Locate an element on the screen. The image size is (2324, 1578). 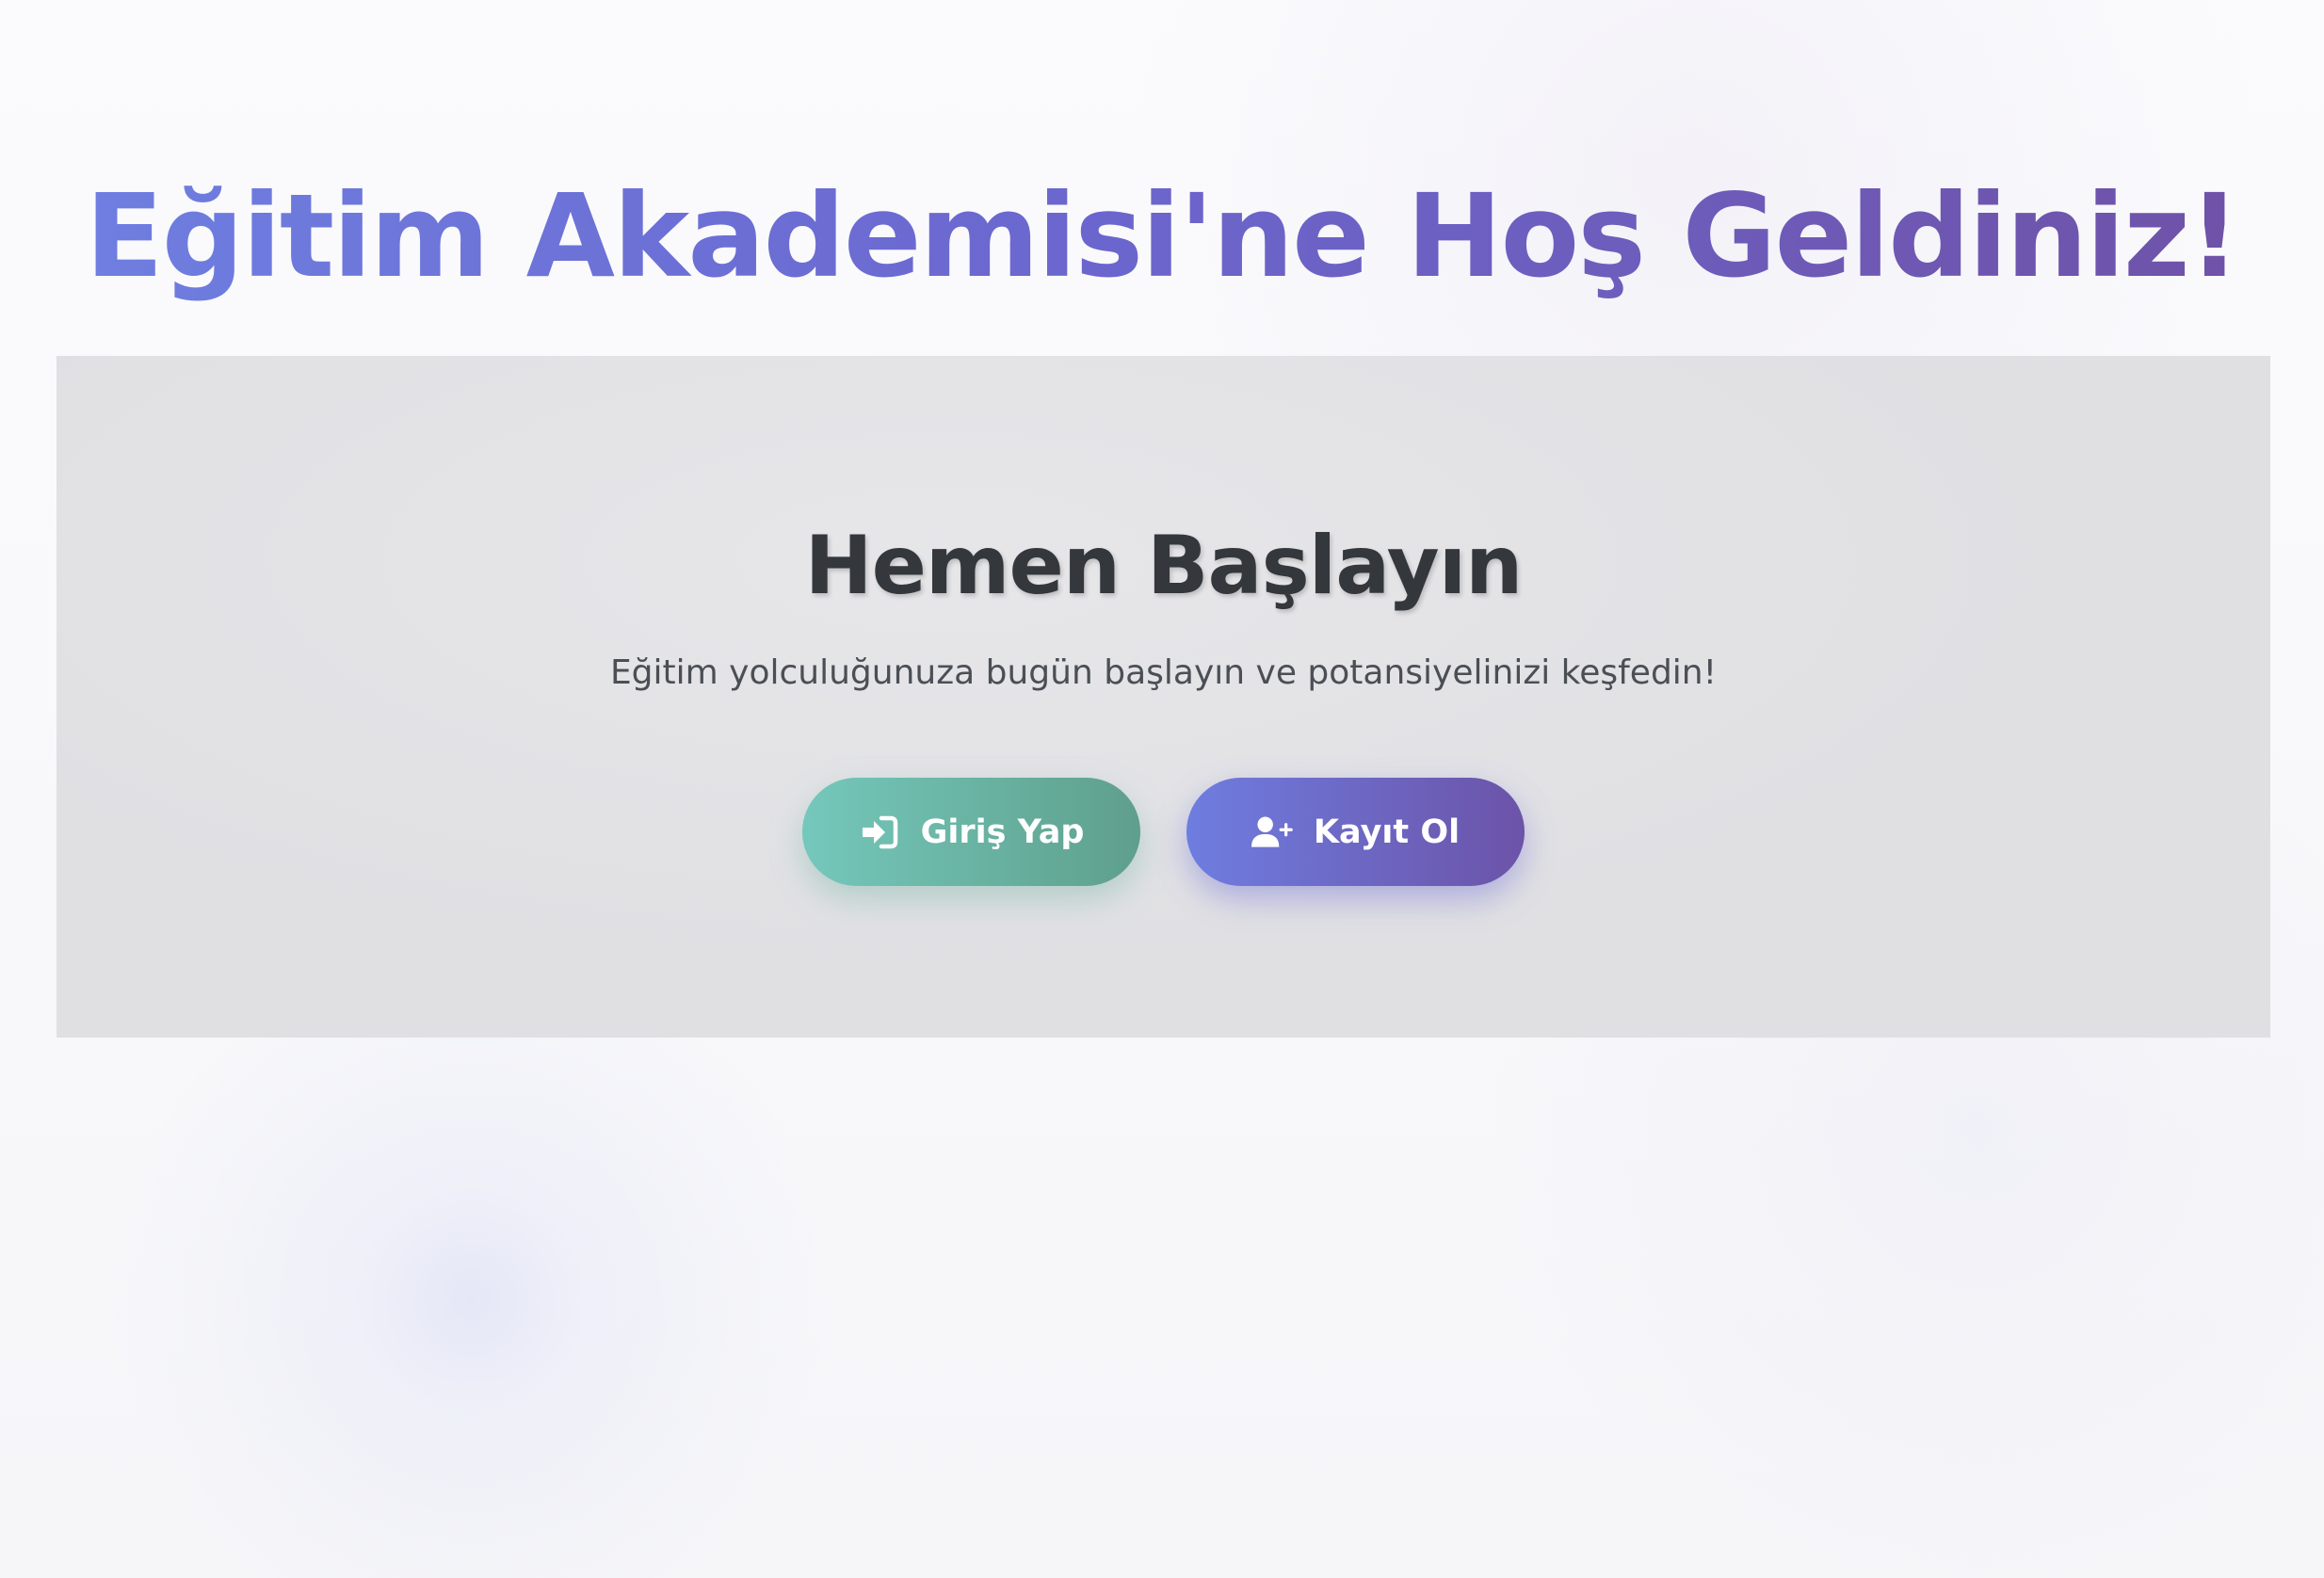
panel-title: Hemen Başlayın is located at coordinates (1164, 566).